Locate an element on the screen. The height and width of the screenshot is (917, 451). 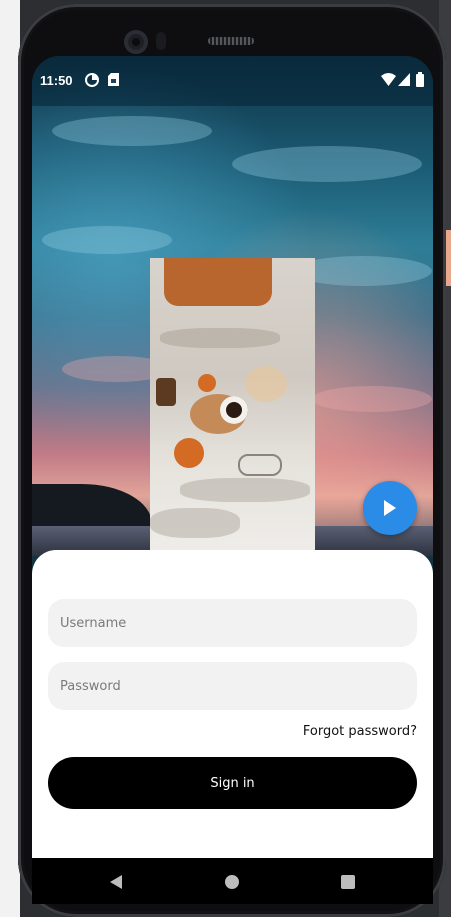
nav-back-button is located at coordinates (116, 882).